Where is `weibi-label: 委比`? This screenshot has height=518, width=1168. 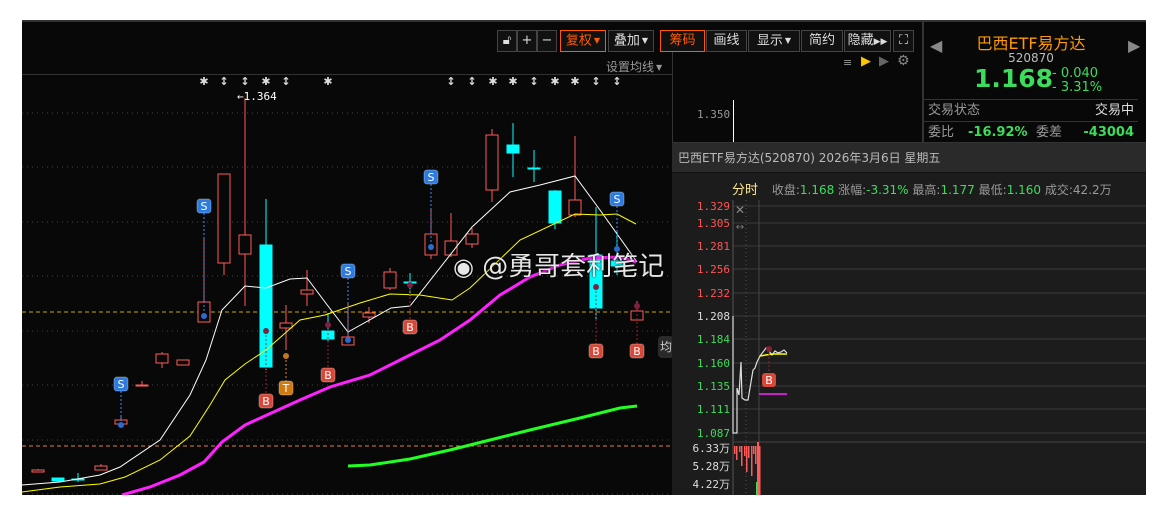
weibi-label: 委比 is located at coordinates (941, 132).